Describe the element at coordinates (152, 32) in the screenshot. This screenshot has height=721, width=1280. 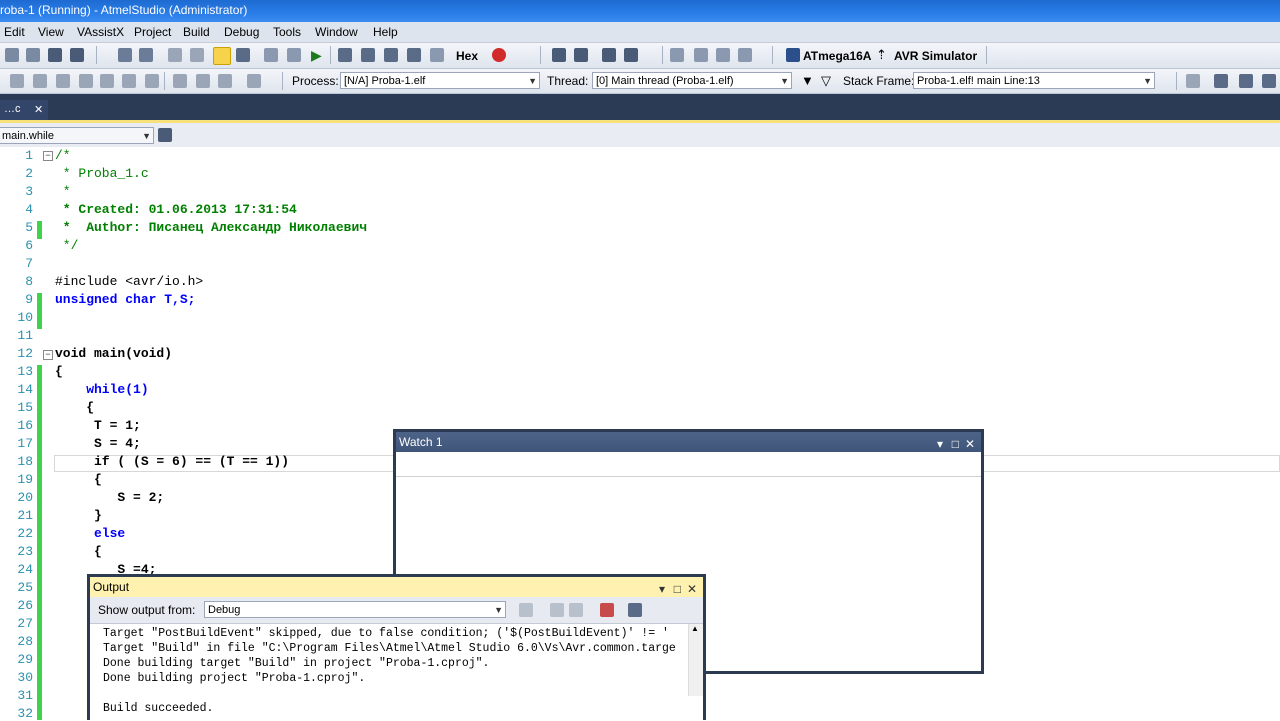
I see `menu-project: Project` at that location.